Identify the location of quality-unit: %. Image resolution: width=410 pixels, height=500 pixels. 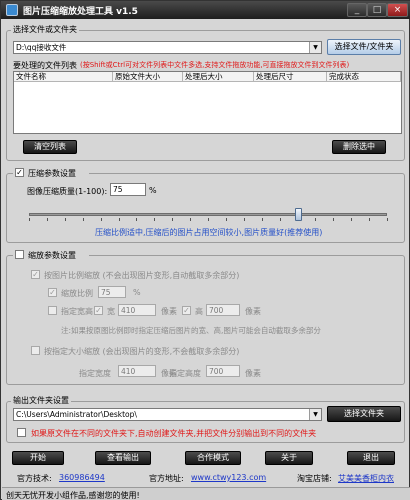
(153, 190).